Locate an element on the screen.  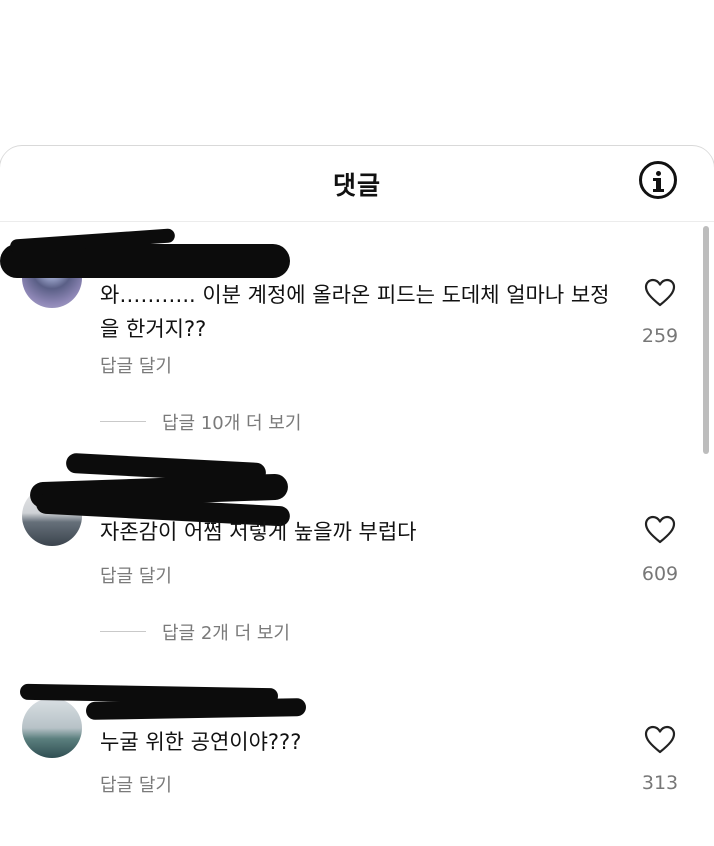
comment-text: 누굴 위한 공연이야??? is located at coordinates (201, 742).